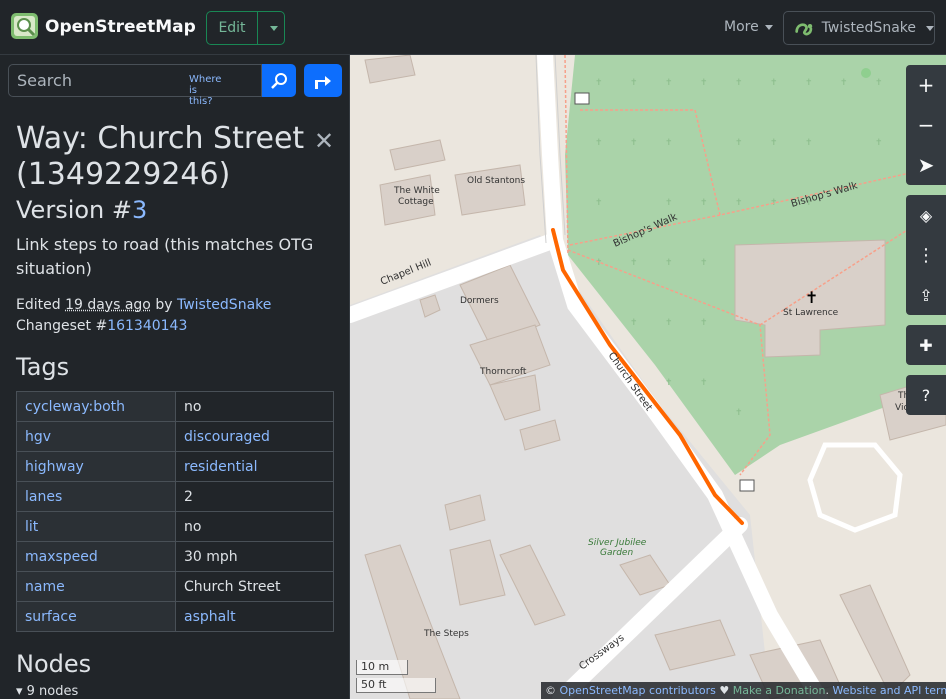  I want to click on user-menu-button: TwistedSnake, so click(859, 28).